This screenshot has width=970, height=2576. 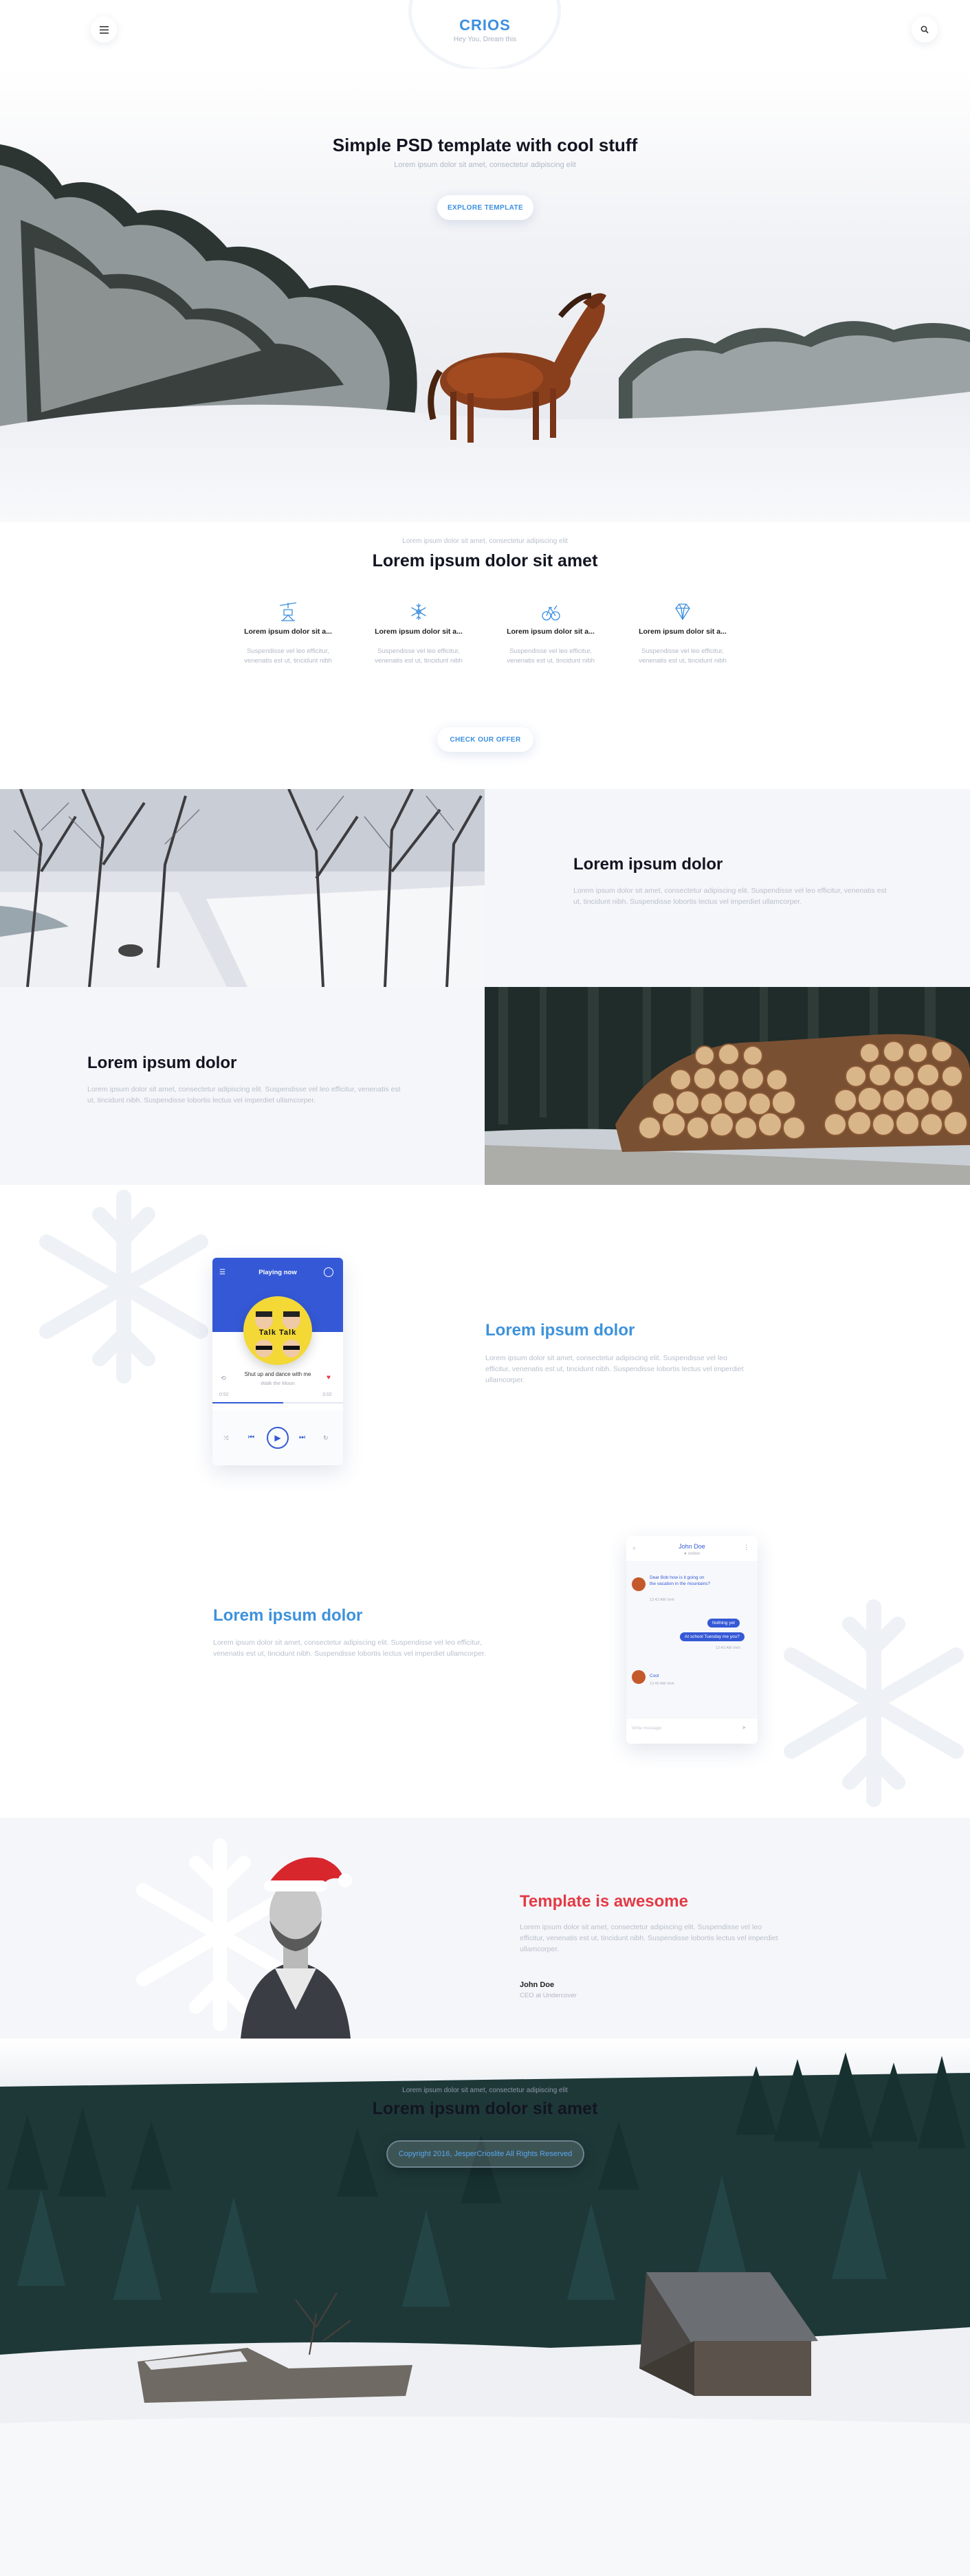 I want to click on repeat-icon: ↻, so click(x=326, y=1438).